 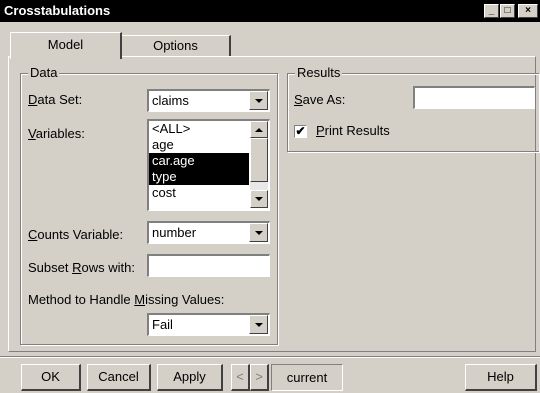 I want to click on counts-variable-label: Counts Variable:, so click(x=76, y=234).